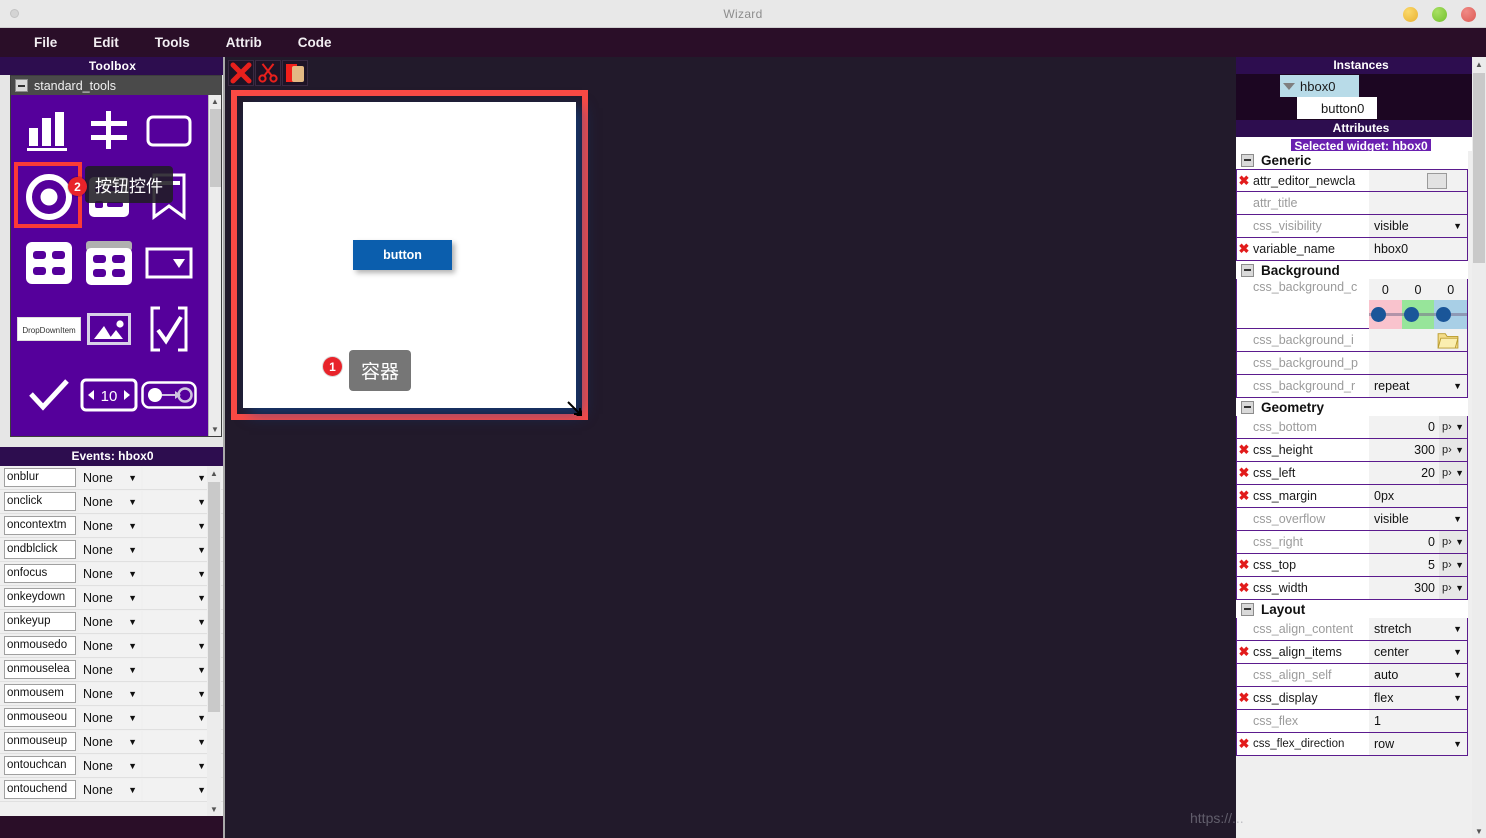 The image size is (1486, 838). Describe the element at coordinates (40, 573) in the screenshot. I see `event-name: onfocus` at that location.